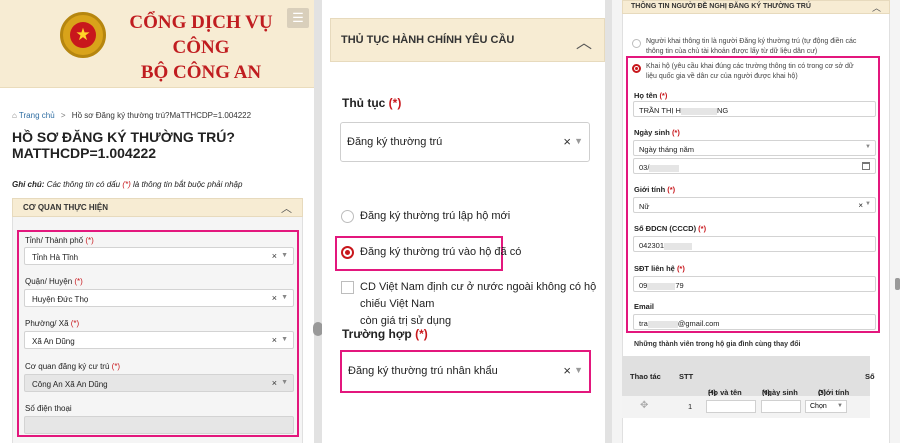 This screenshot has height=443, width=900. What do you see at coordinates (657, 132) in the screenshot?
I see `dob-label: Ngày sinh (*)` at bounding box center [657, 132].